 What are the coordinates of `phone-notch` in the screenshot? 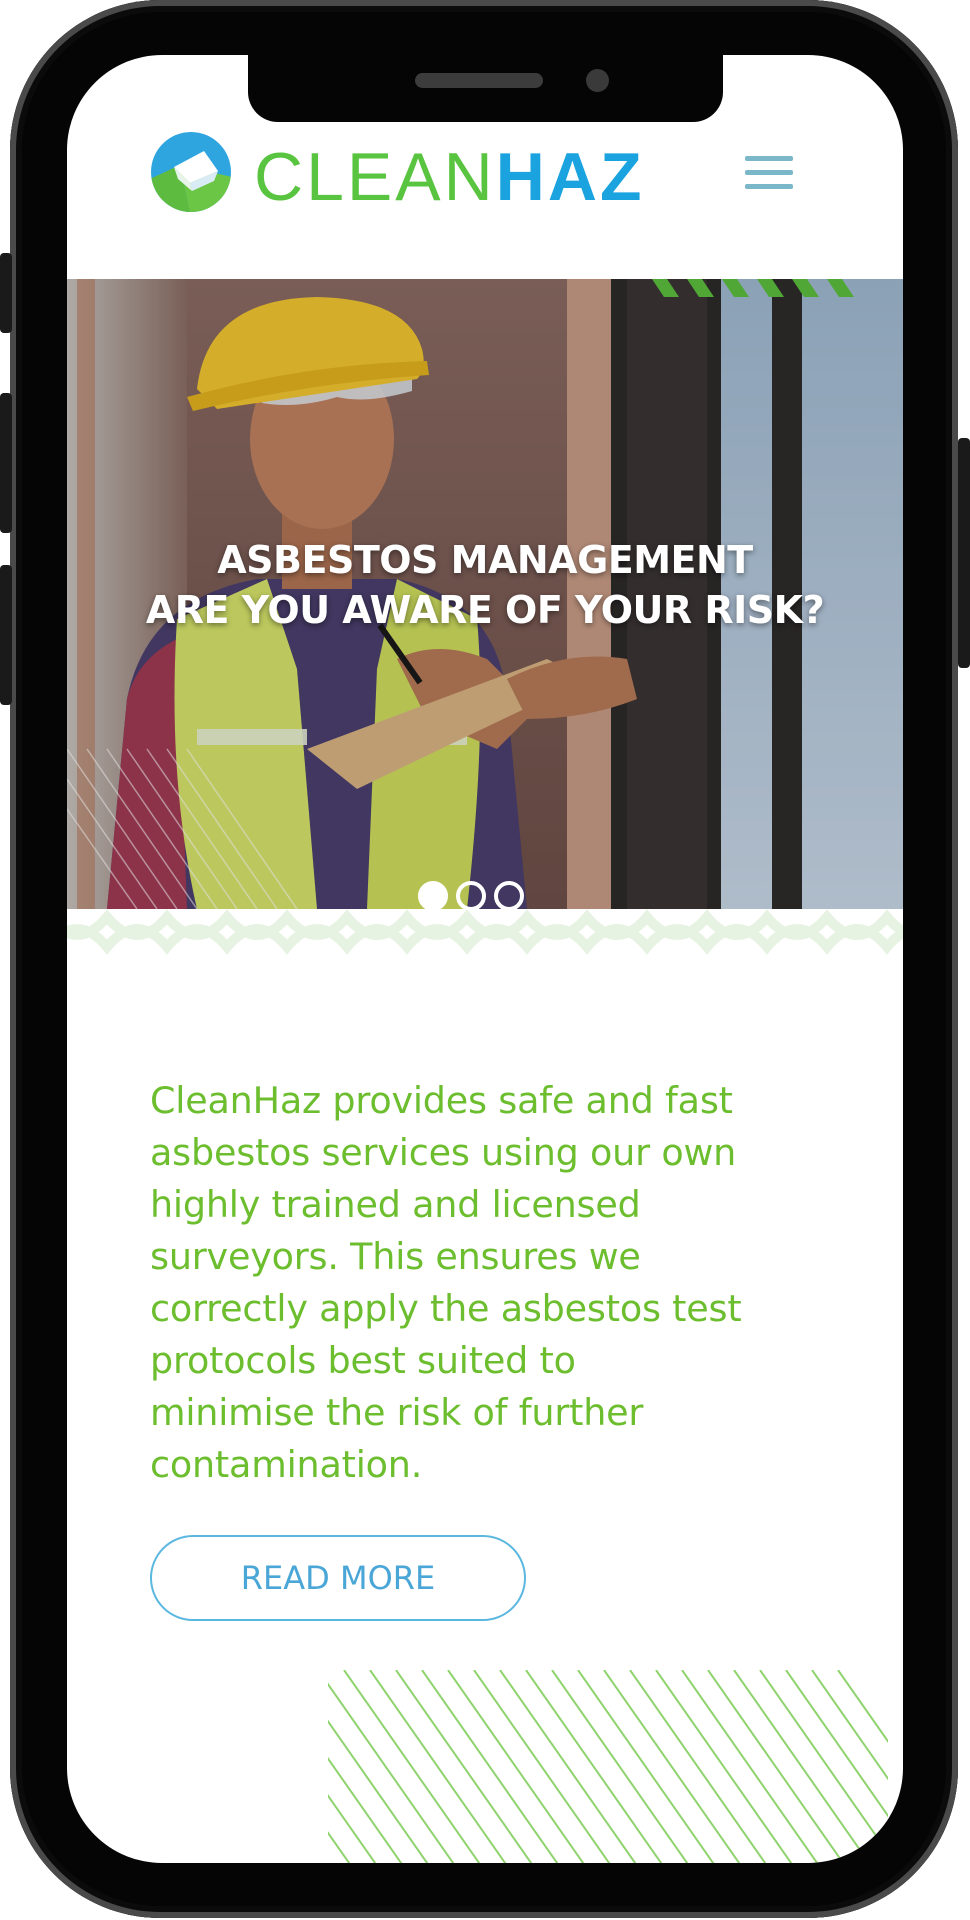 It's located at (485, 88).